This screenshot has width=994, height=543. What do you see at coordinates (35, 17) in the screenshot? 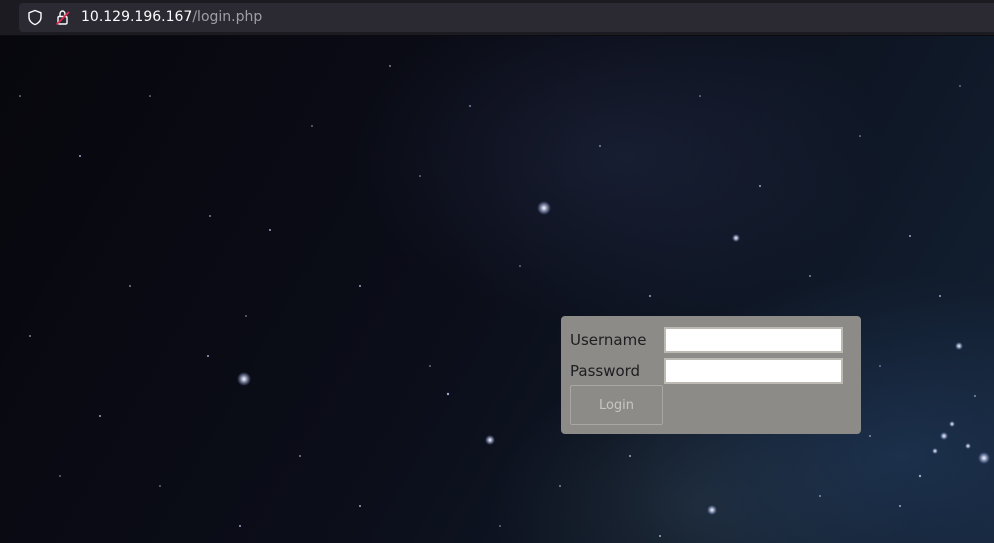
I see `shield-icon` at bounding box center [35, 17].